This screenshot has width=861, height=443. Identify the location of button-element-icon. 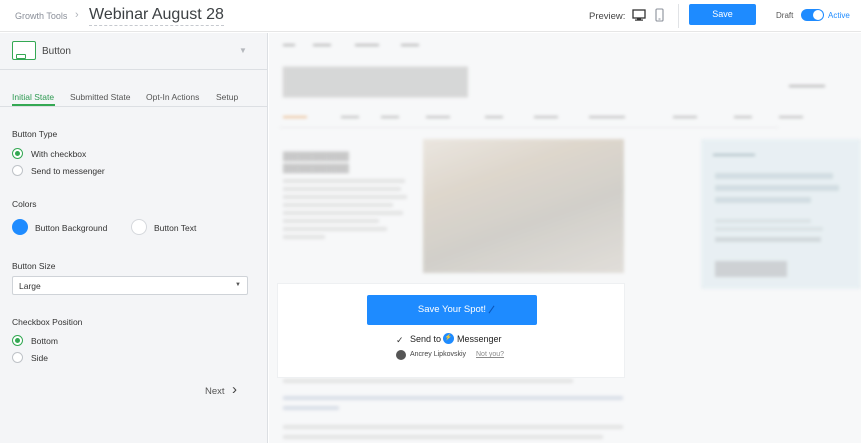
(24, 50).